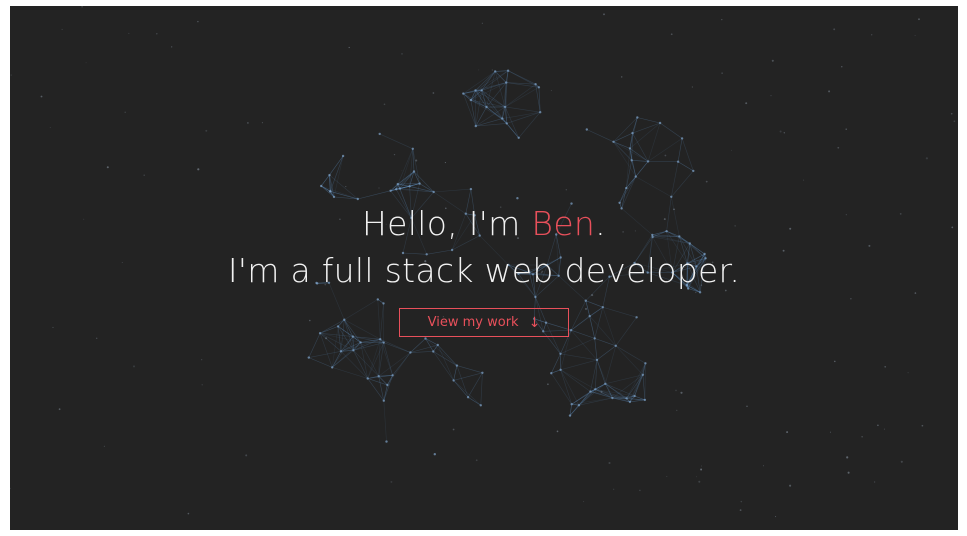 Image resolution: width=967 pixels, height=536 pixels. I want to click on view-my-work-label: View my work, so click(473, 322).